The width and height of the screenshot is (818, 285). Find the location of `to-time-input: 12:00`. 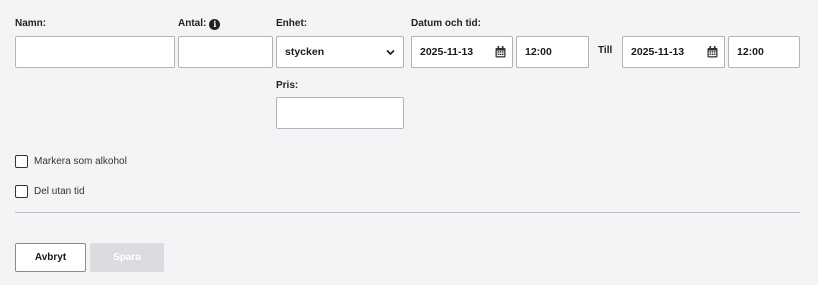

to-time-input: 12:00 is located at coordinates (764, 52).